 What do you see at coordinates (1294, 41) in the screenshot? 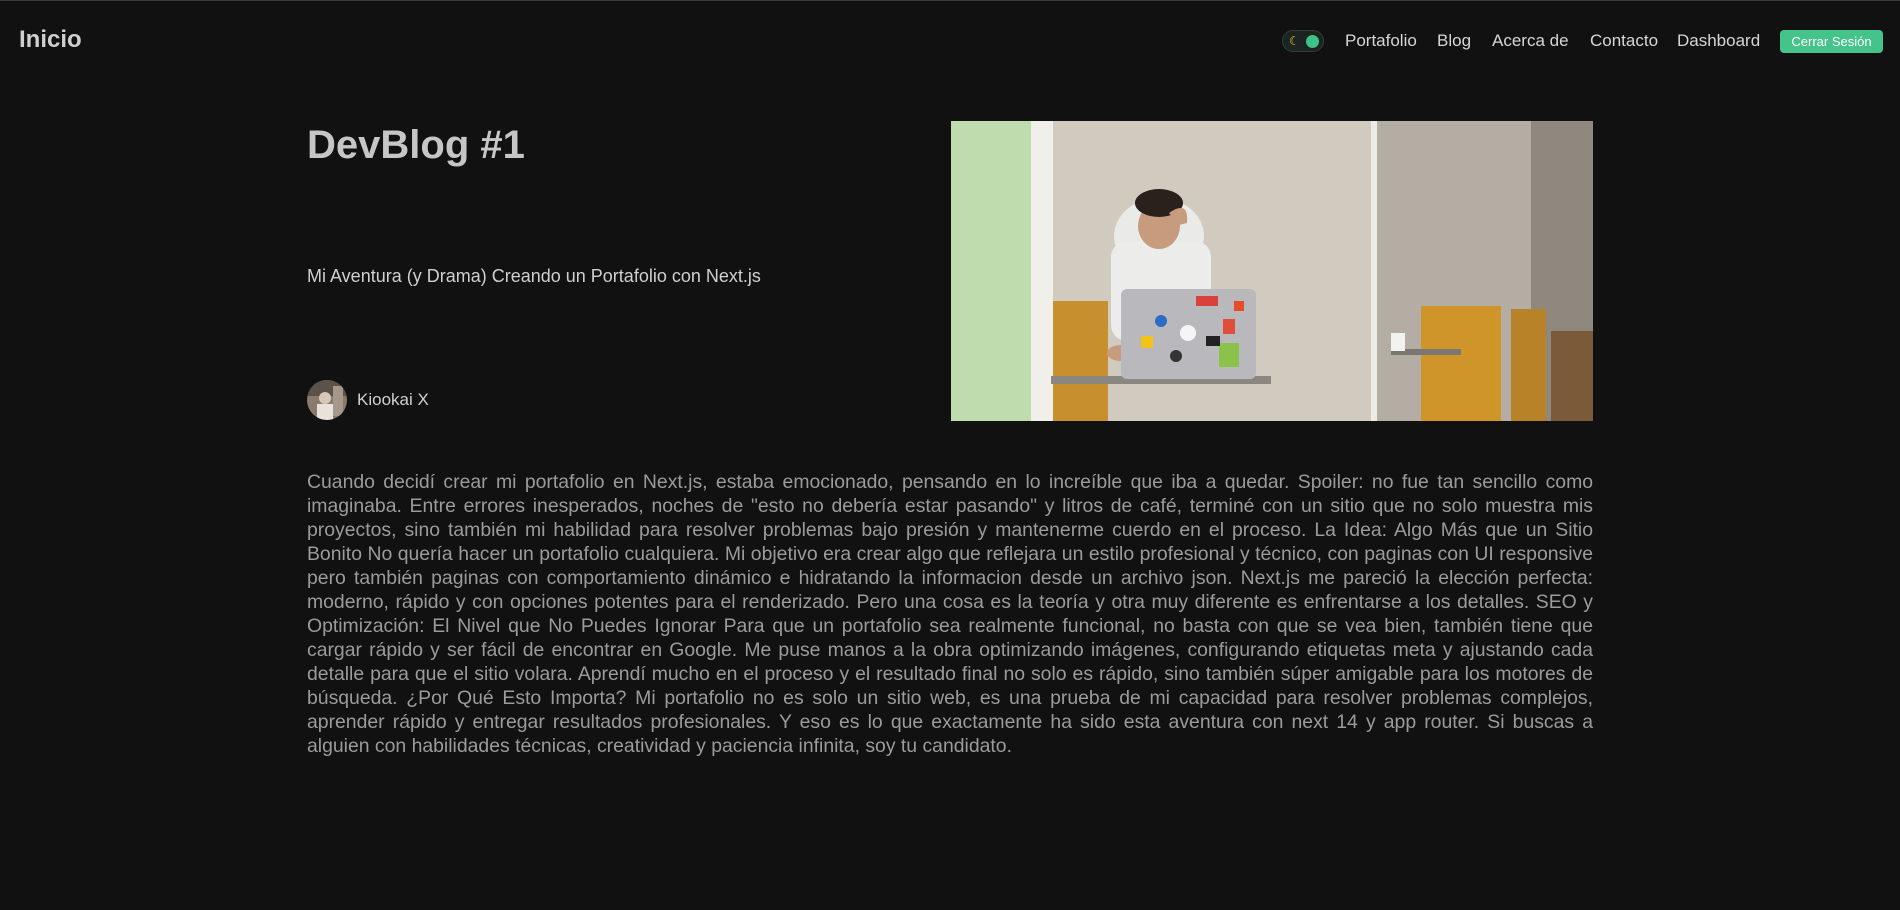
I see `moon-icon: ☾` at bounding box center [1294, 41].